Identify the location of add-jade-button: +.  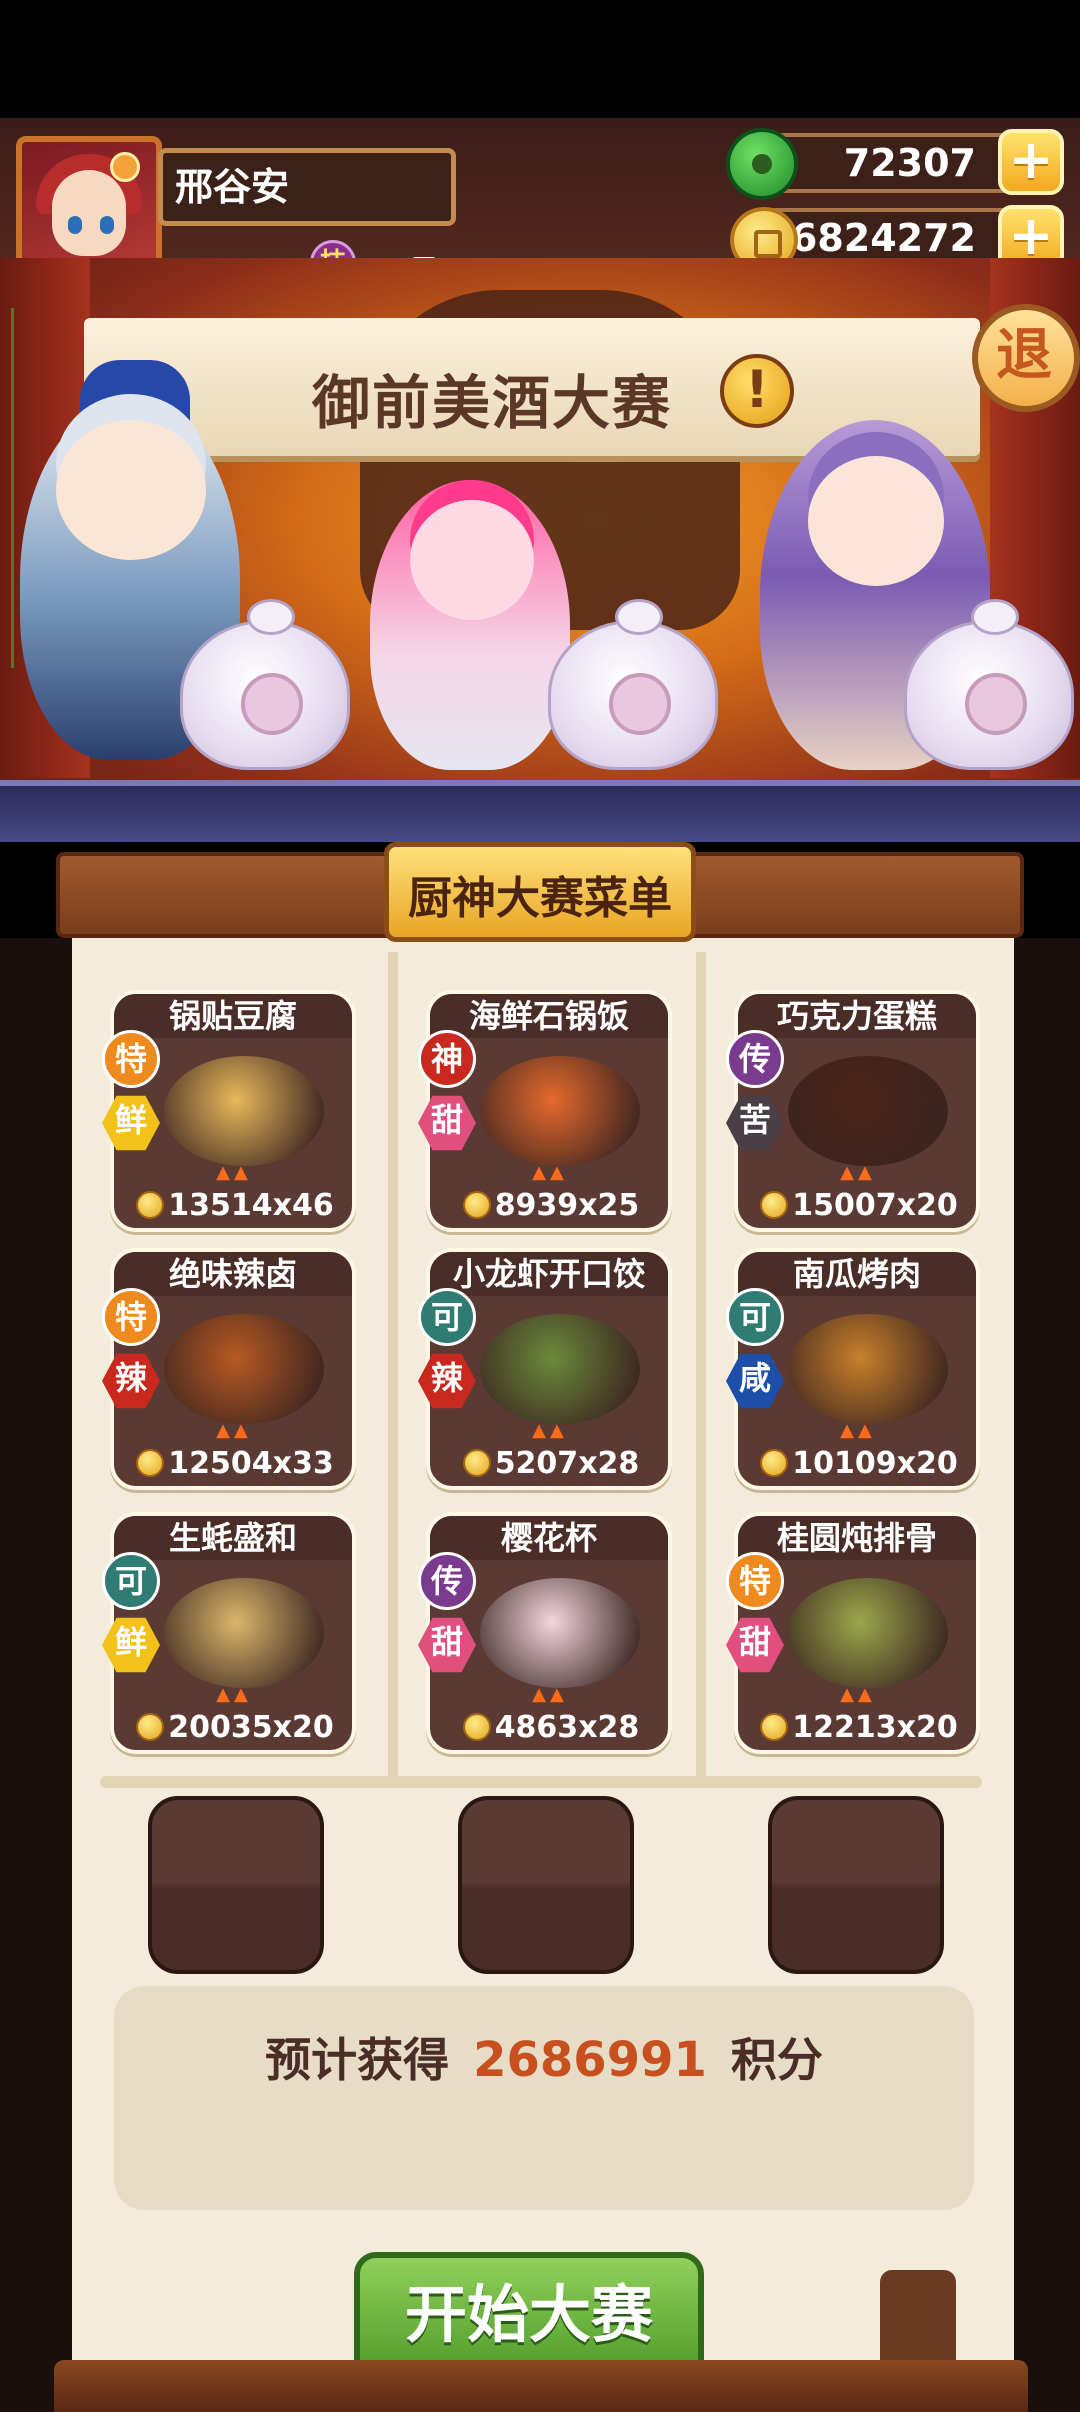
(1031, 162).